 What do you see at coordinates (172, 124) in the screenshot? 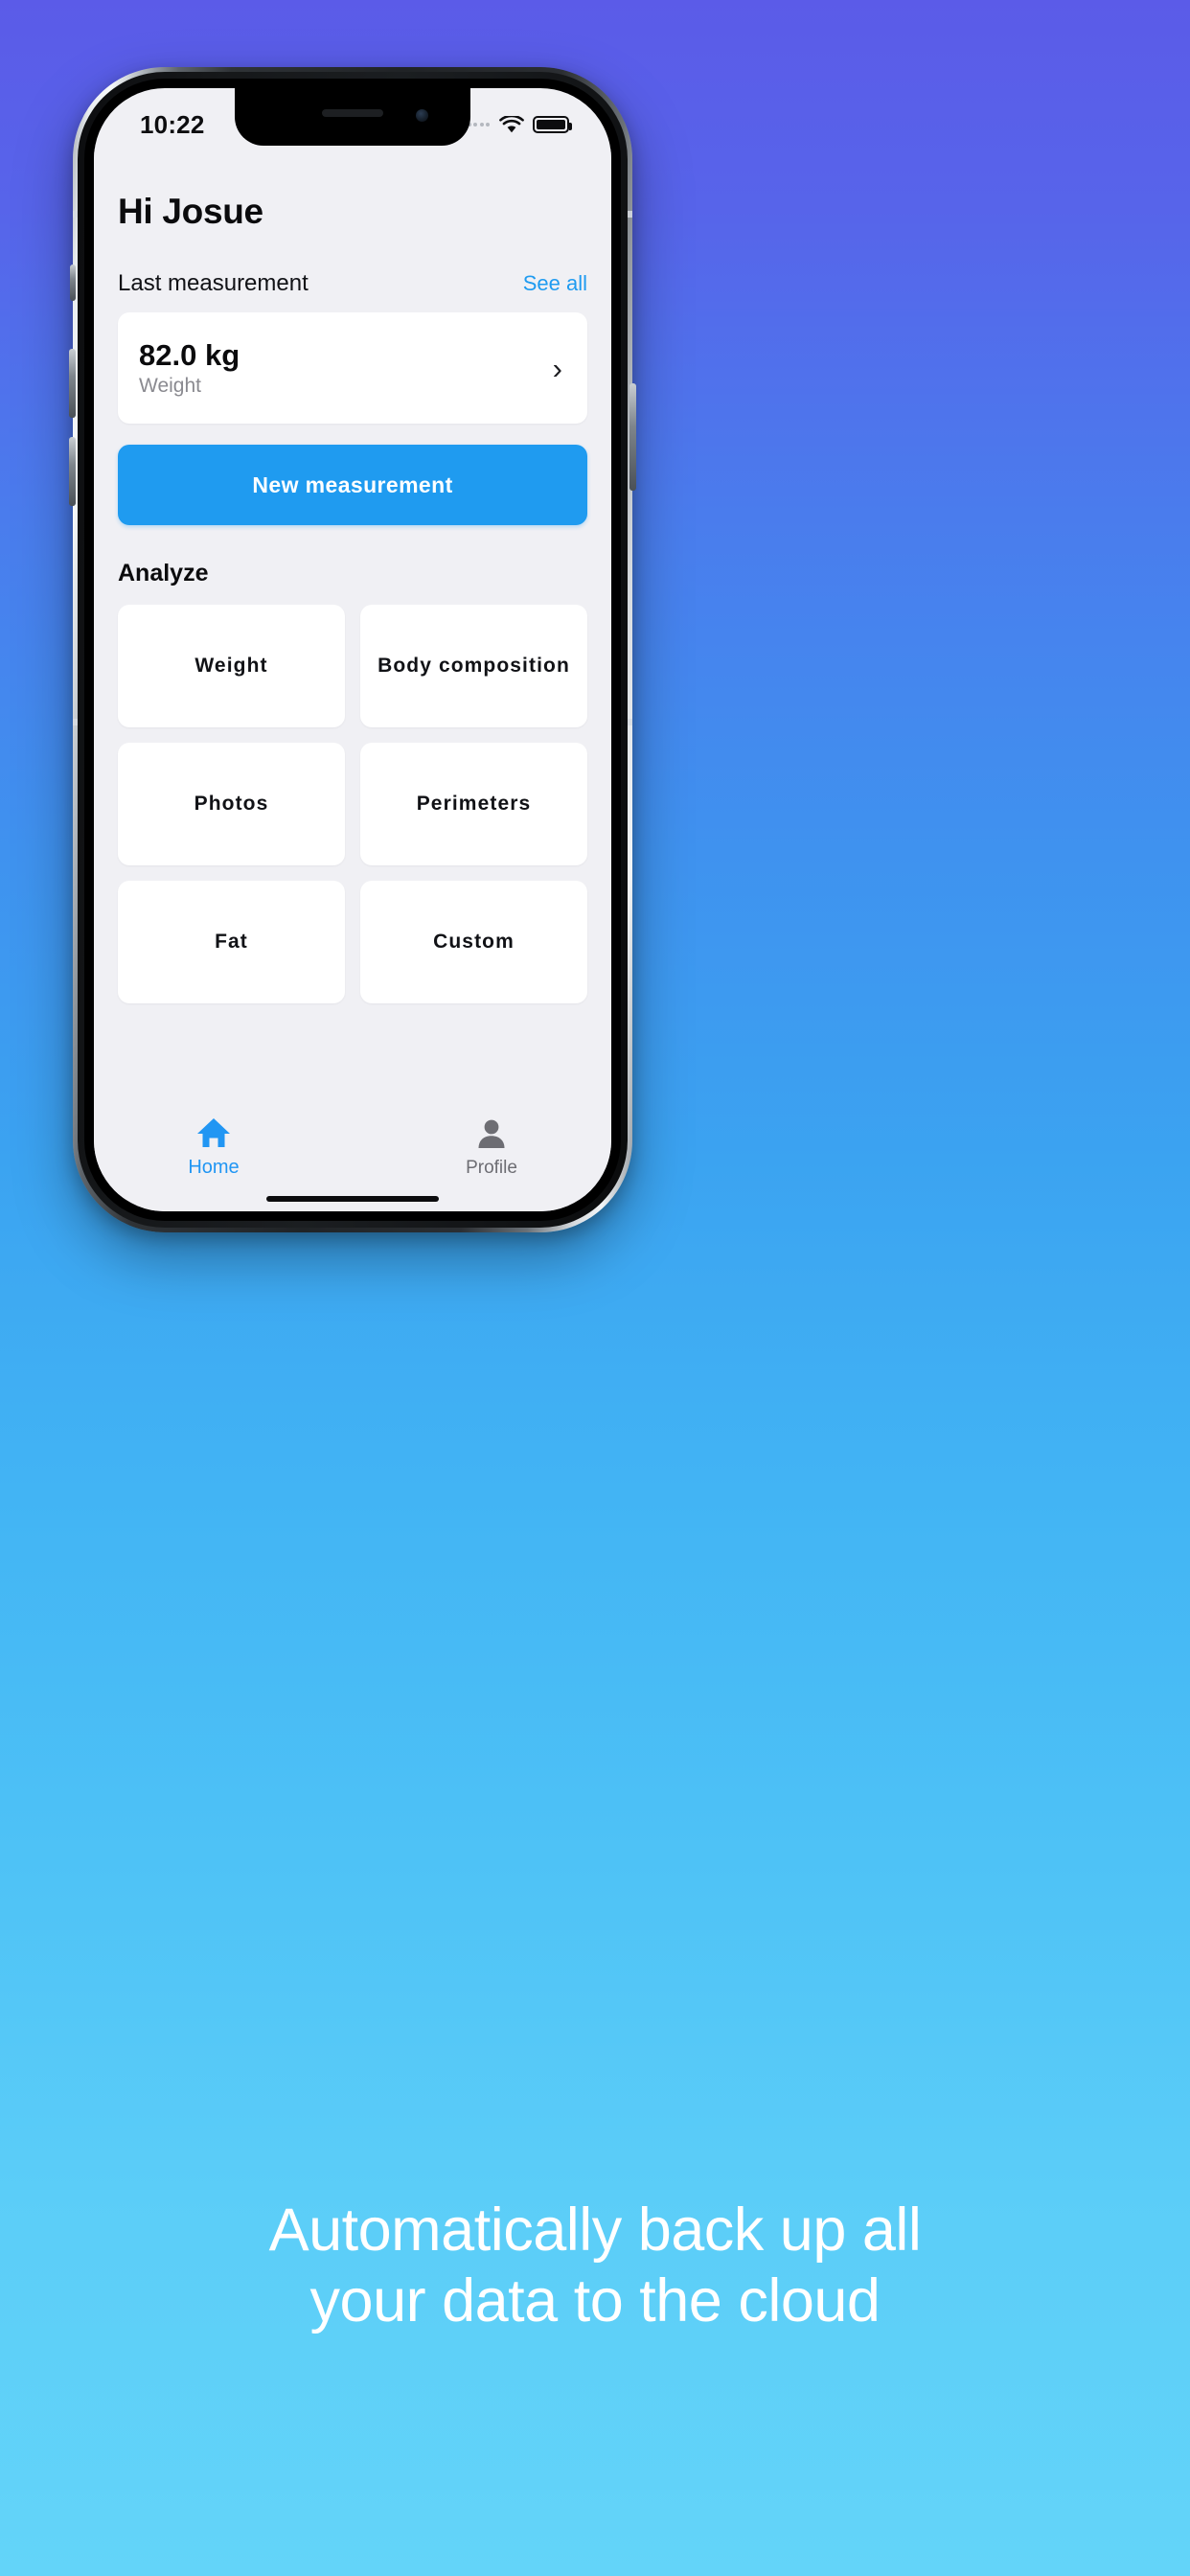
I see `status-bar-time: 10:22` at bounding box center [172, 124].